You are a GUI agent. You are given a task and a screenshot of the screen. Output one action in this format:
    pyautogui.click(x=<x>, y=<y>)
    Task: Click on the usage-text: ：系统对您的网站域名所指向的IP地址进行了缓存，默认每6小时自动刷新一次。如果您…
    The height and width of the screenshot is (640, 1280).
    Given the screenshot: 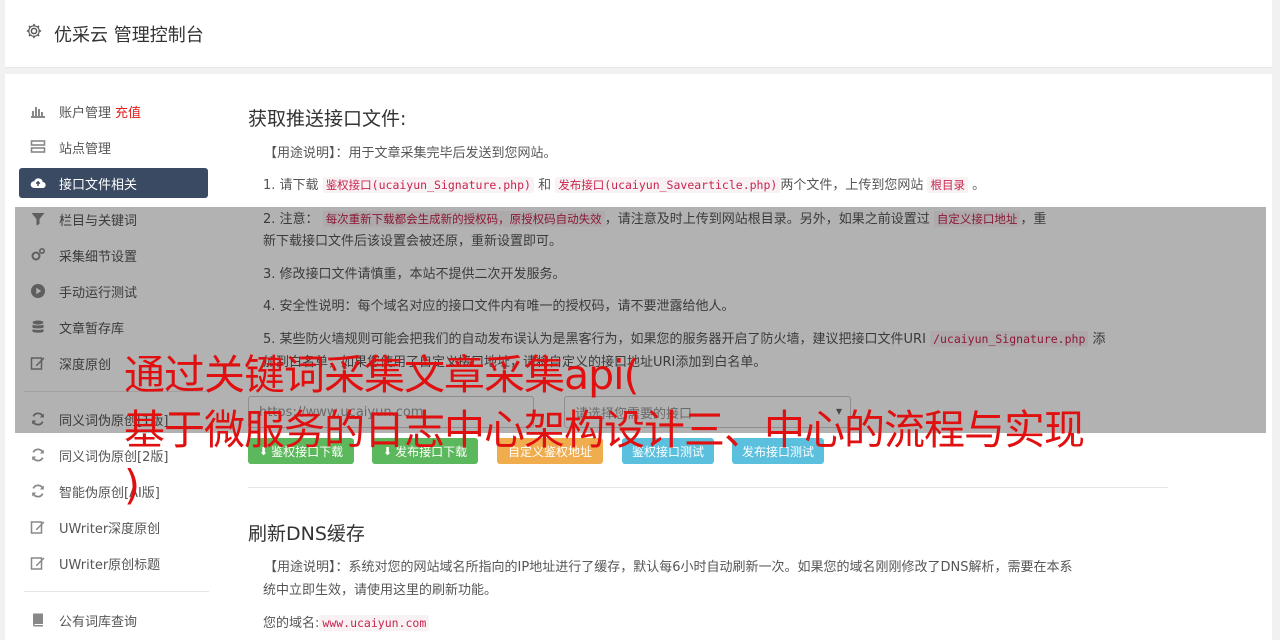 What is the action you would take?
    pyautogui.click(x=704, y=567)
    